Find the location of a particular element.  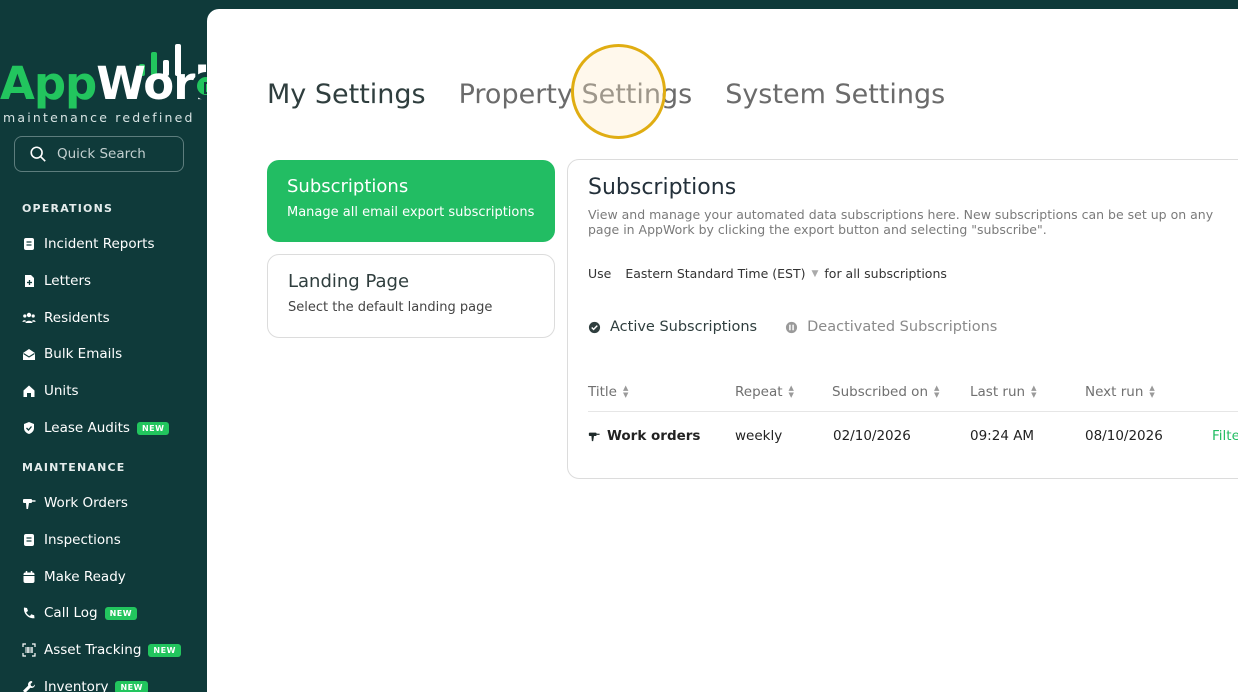

header-divider is located at coordinates (913, 411).